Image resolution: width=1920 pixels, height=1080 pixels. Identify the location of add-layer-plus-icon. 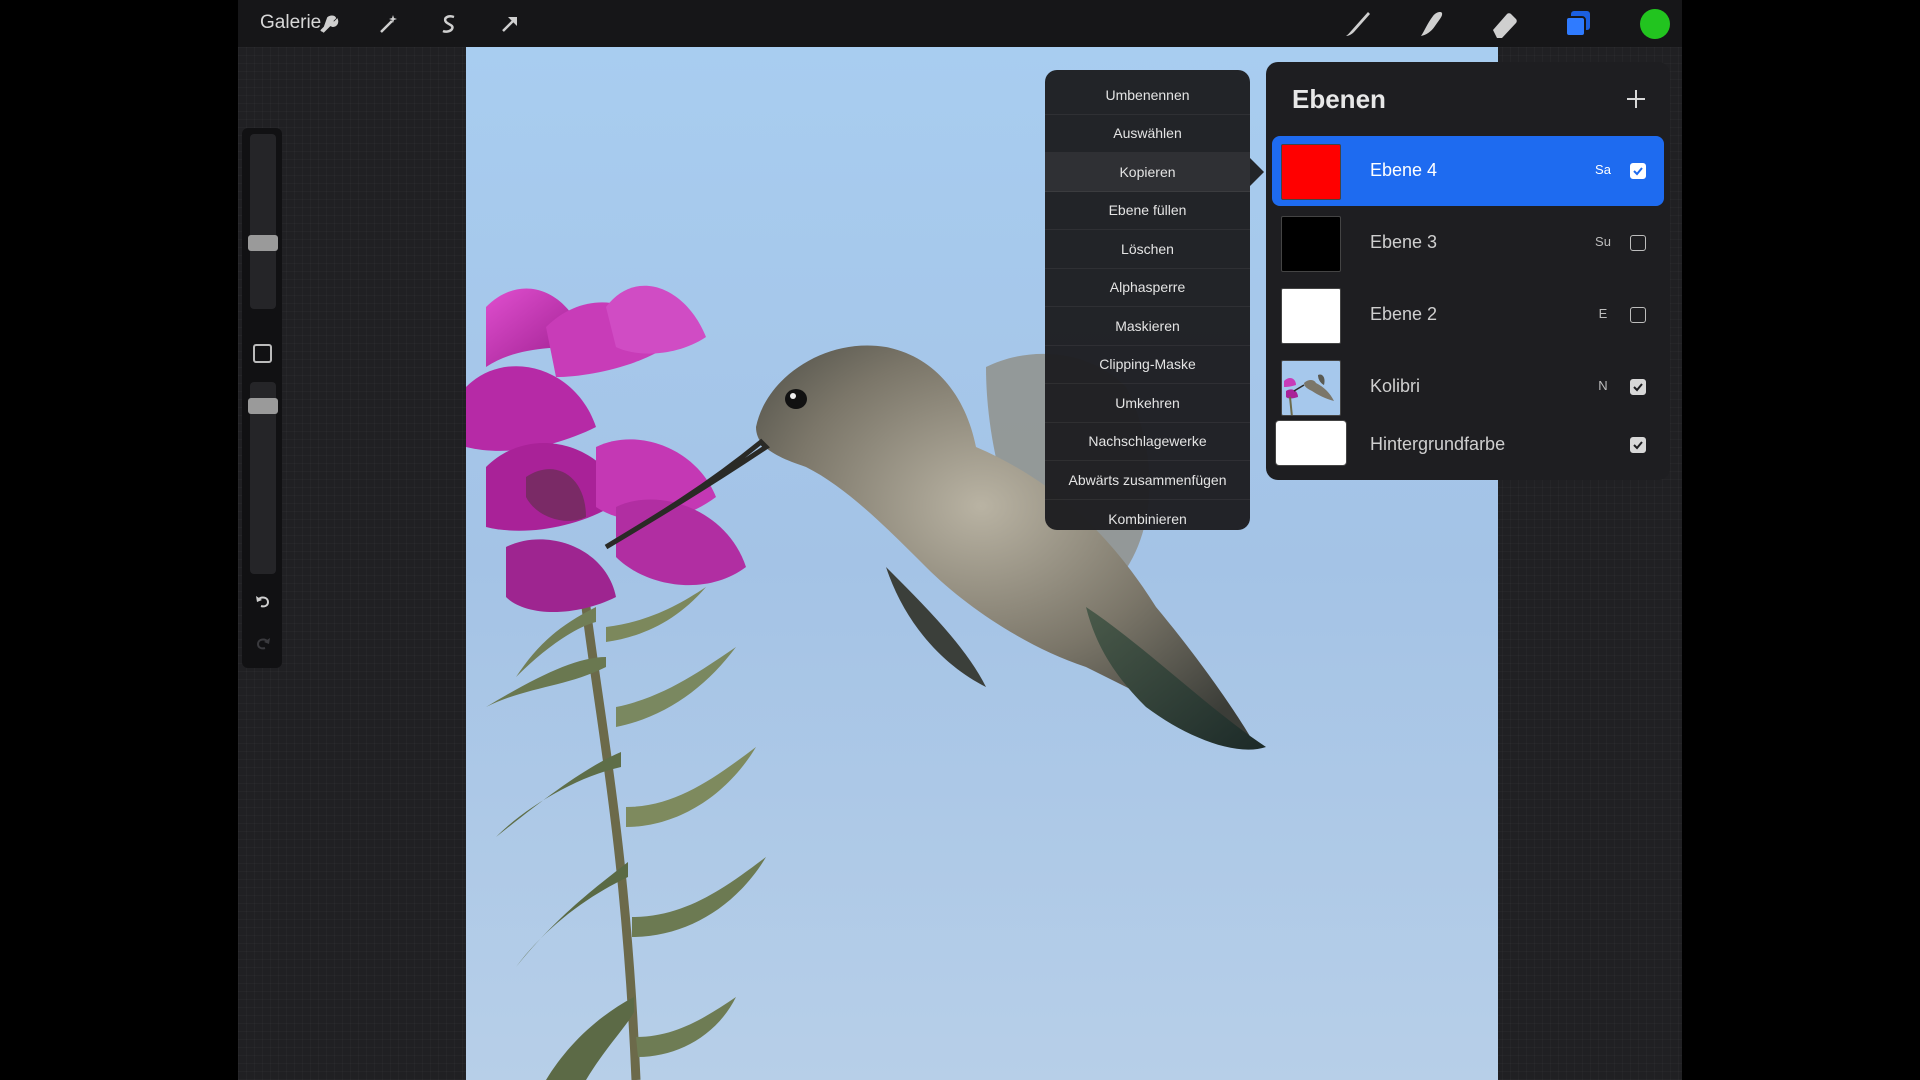
(1636, 99).